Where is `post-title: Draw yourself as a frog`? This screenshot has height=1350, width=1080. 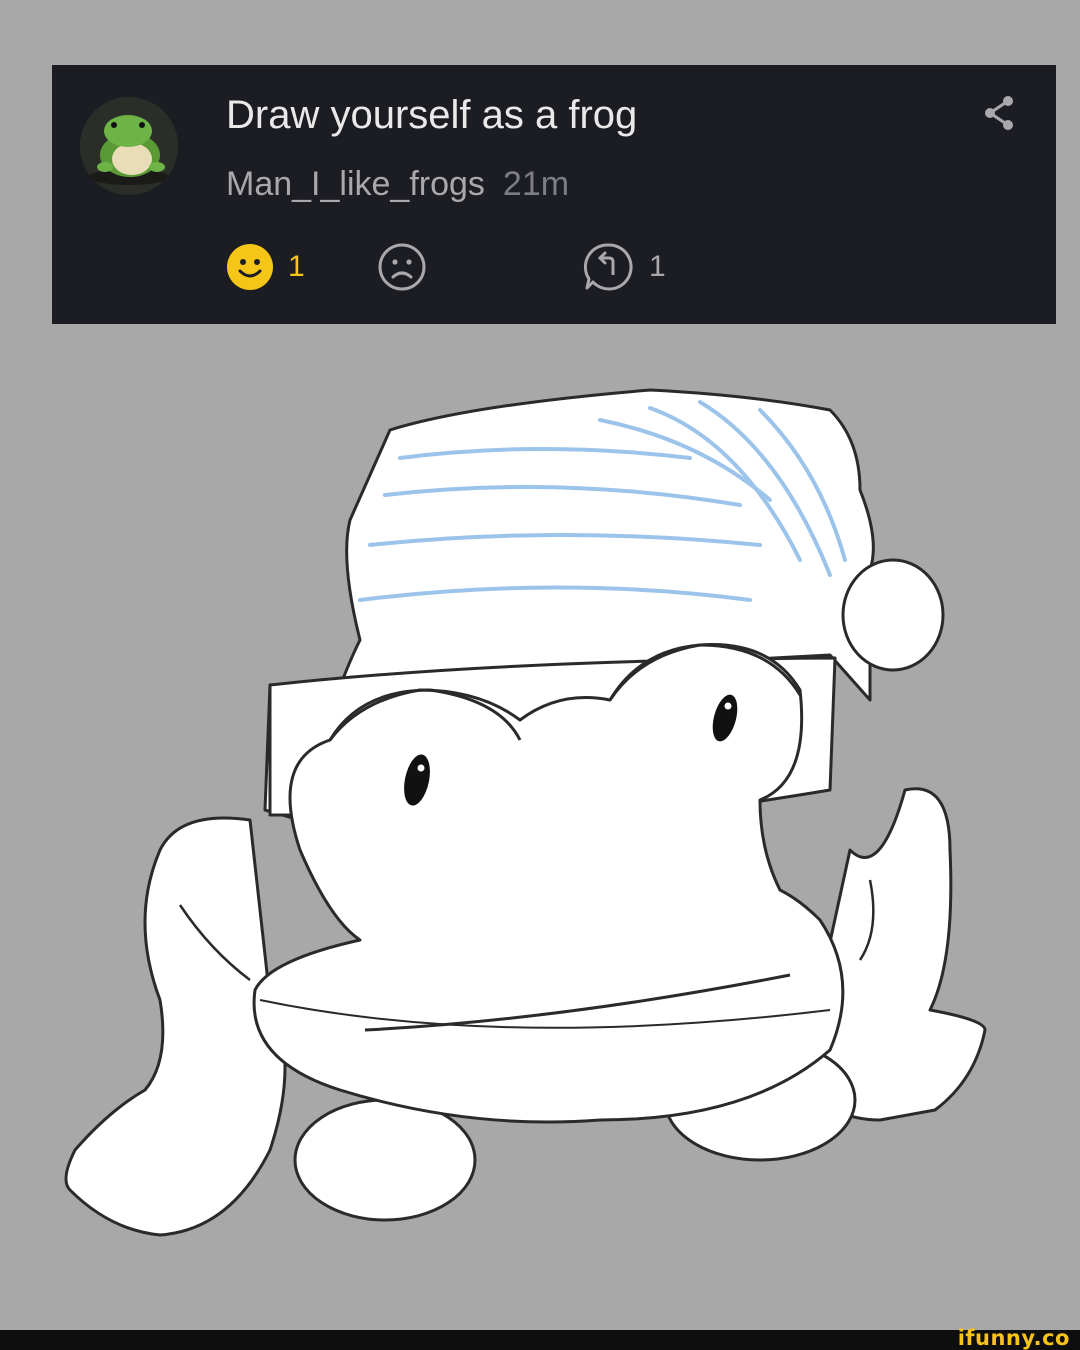 post-title: Draw yourself as a frog is located at coordinates (432, 115).